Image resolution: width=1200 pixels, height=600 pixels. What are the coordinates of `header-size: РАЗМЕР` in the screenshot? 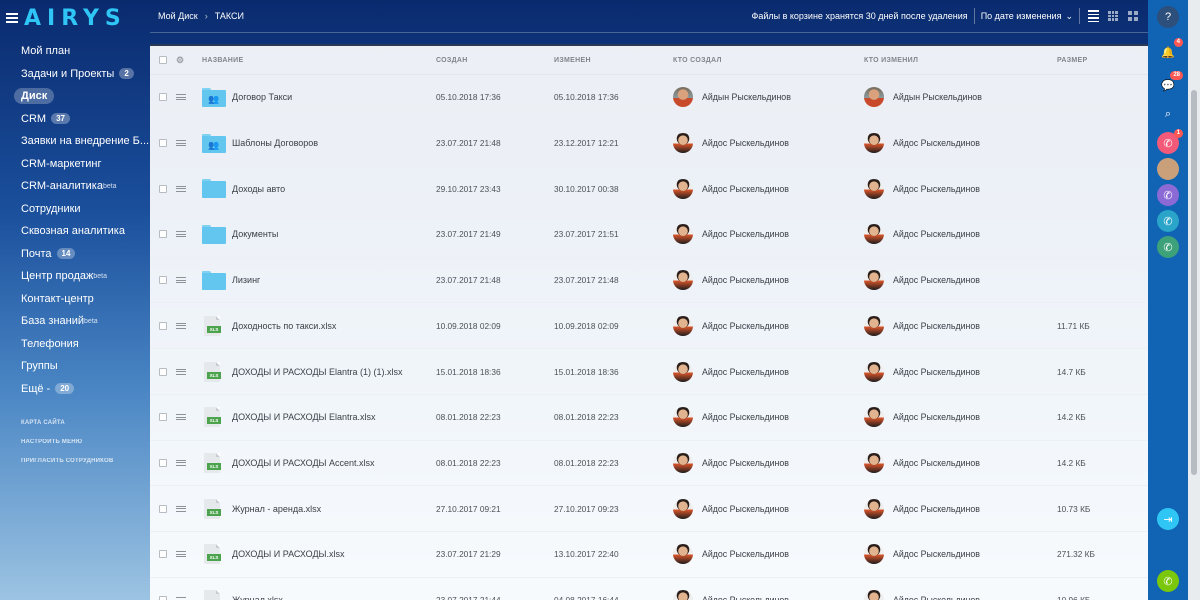 It's located at (1072, 60).